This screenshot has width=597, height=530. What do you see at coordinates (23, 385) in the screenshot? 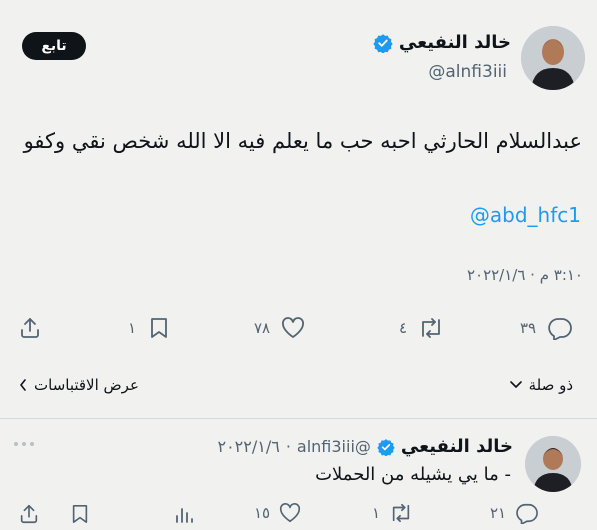
I see `chevron-left-icon` at bounding box center [23, 385].